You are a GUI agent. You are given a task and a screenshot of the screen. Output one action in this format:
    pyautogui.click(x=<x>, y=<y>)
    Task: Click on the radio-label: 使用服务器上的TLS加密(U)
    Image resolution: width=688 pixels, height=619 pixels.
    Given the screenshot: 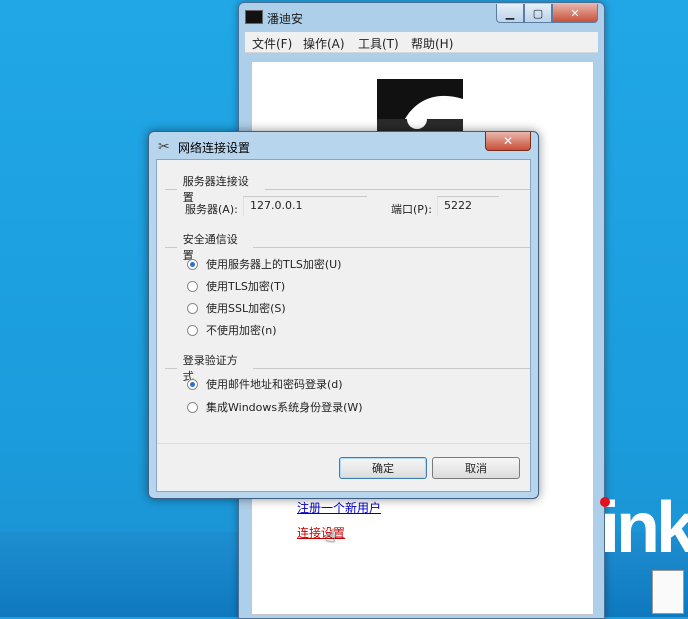 What is the action you would take?
    pyautogui.click(x=274, y=264)
    